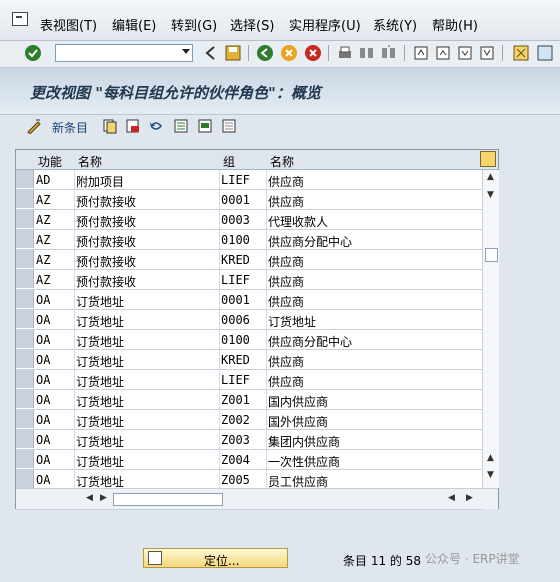  What do you see at coordinates (280, 91) in the screenshot?
I see `title-band: 更改视图 "每科目组允许的伙伴角色"：概览` at bounding box center [280, 91].